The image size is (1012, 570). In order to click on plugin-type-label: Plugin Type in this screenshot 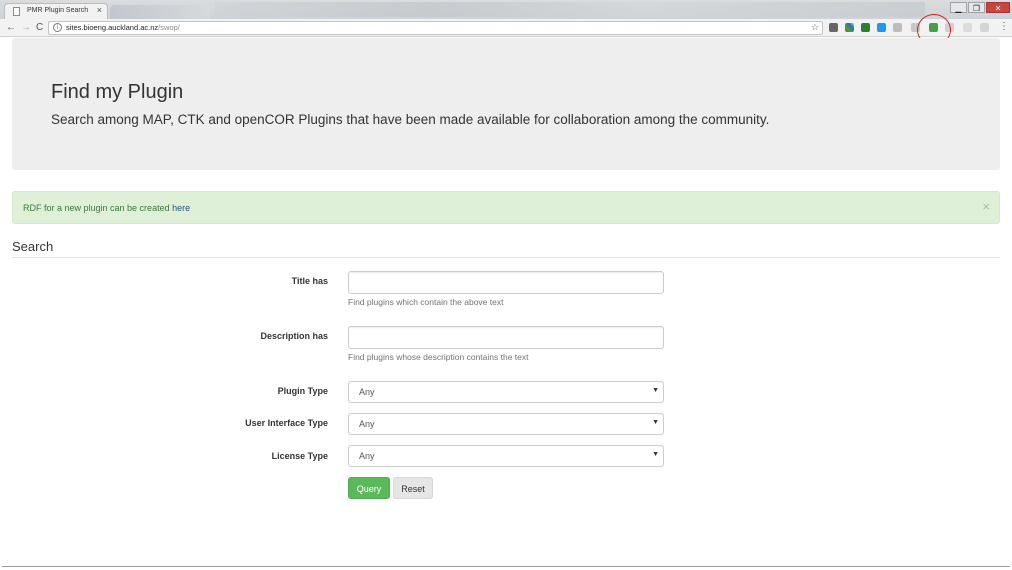, I will do `click(302, 391)`.